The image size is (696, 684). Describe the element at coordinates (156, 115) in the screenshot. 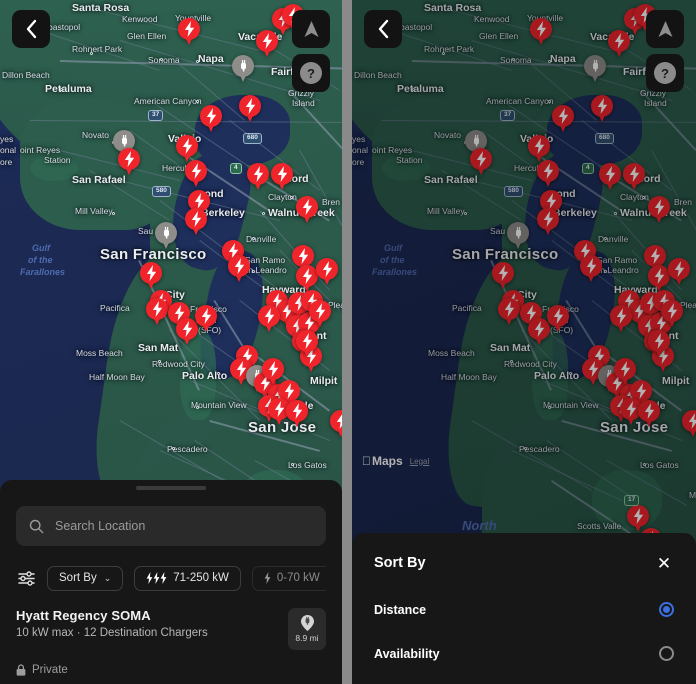

I see `highway-shield-37: 37` at that location.